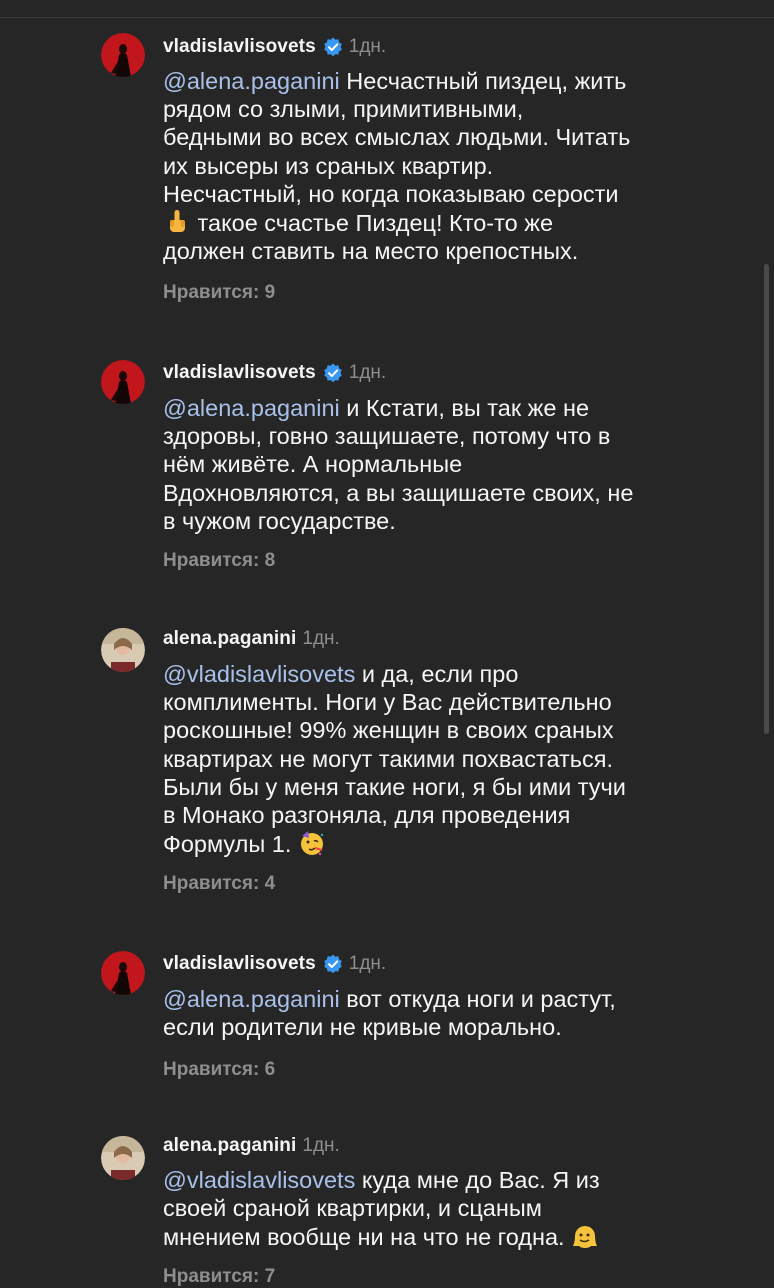 The width and height of the screenshot is (774, 1288). I want to click on top-divider, so click(387, 9).